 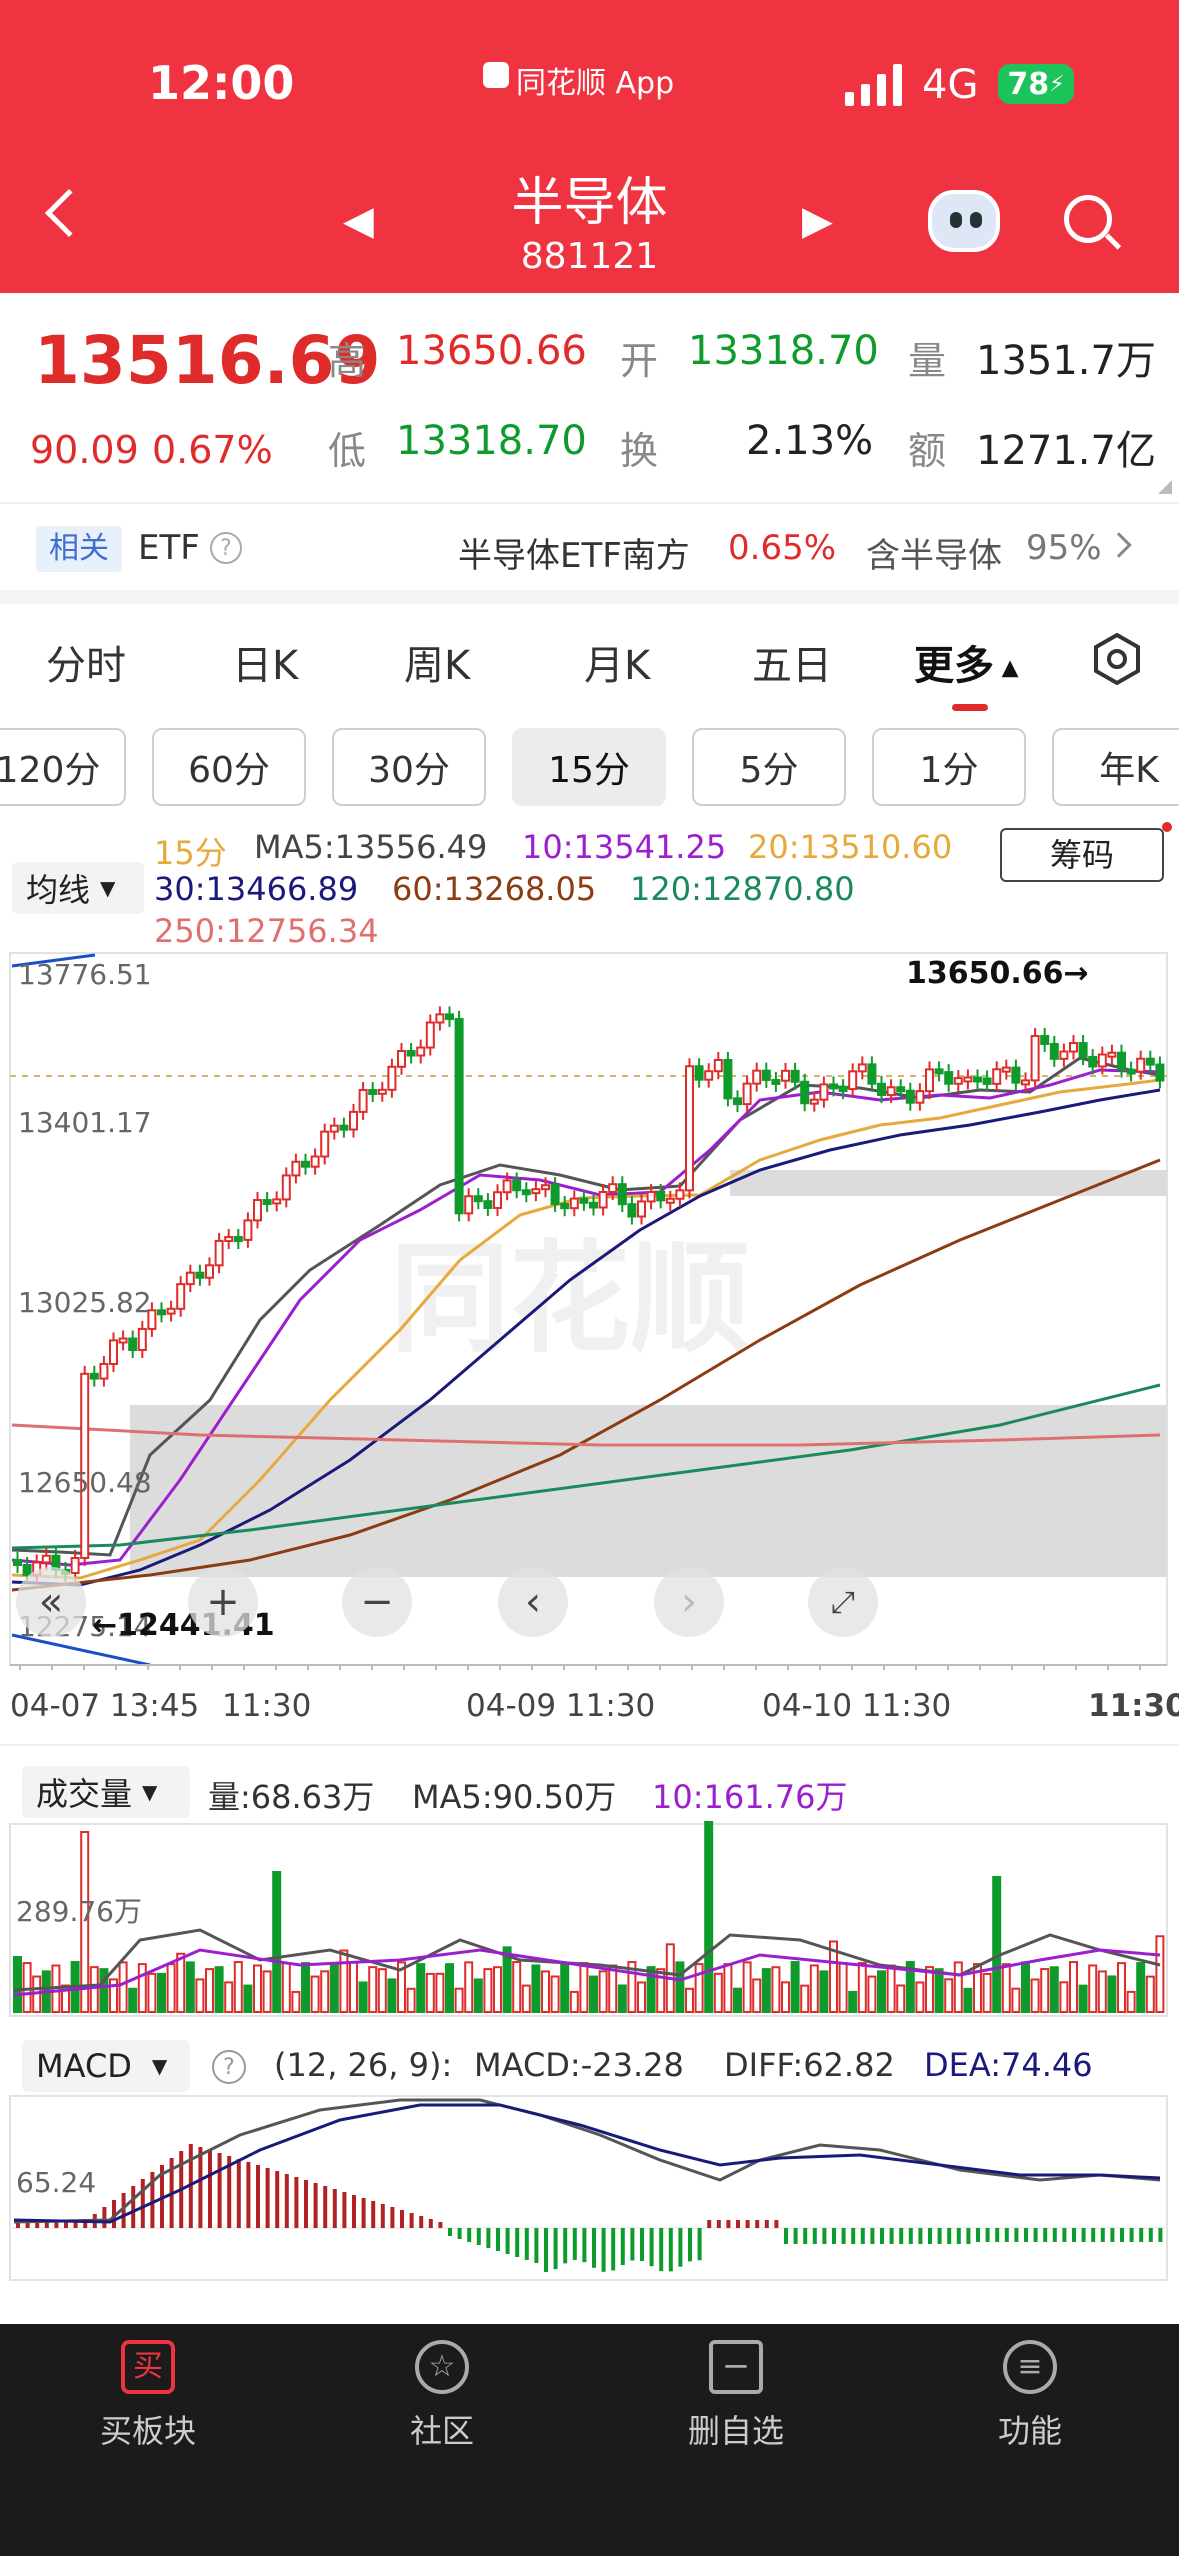 I want to click on tab-weekly-k: 周K, so click(x=437, y=662).